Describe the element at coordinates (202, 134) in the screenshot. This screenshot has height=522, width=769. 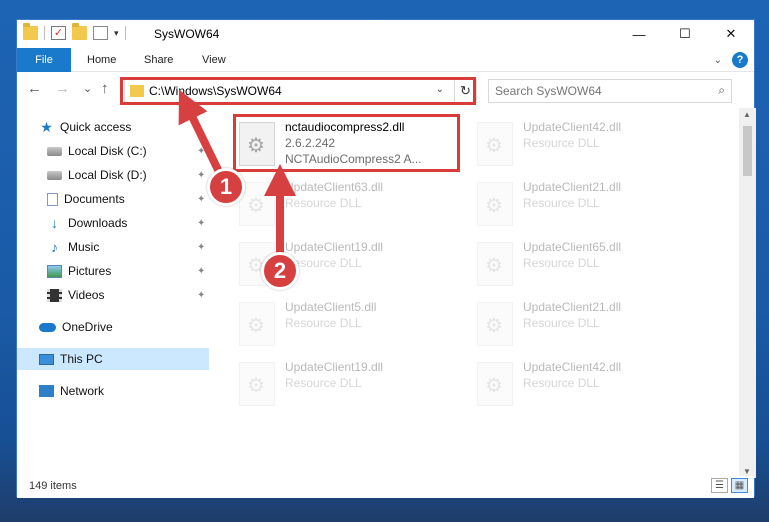
I see `arrow-to-address-bar` at that location.